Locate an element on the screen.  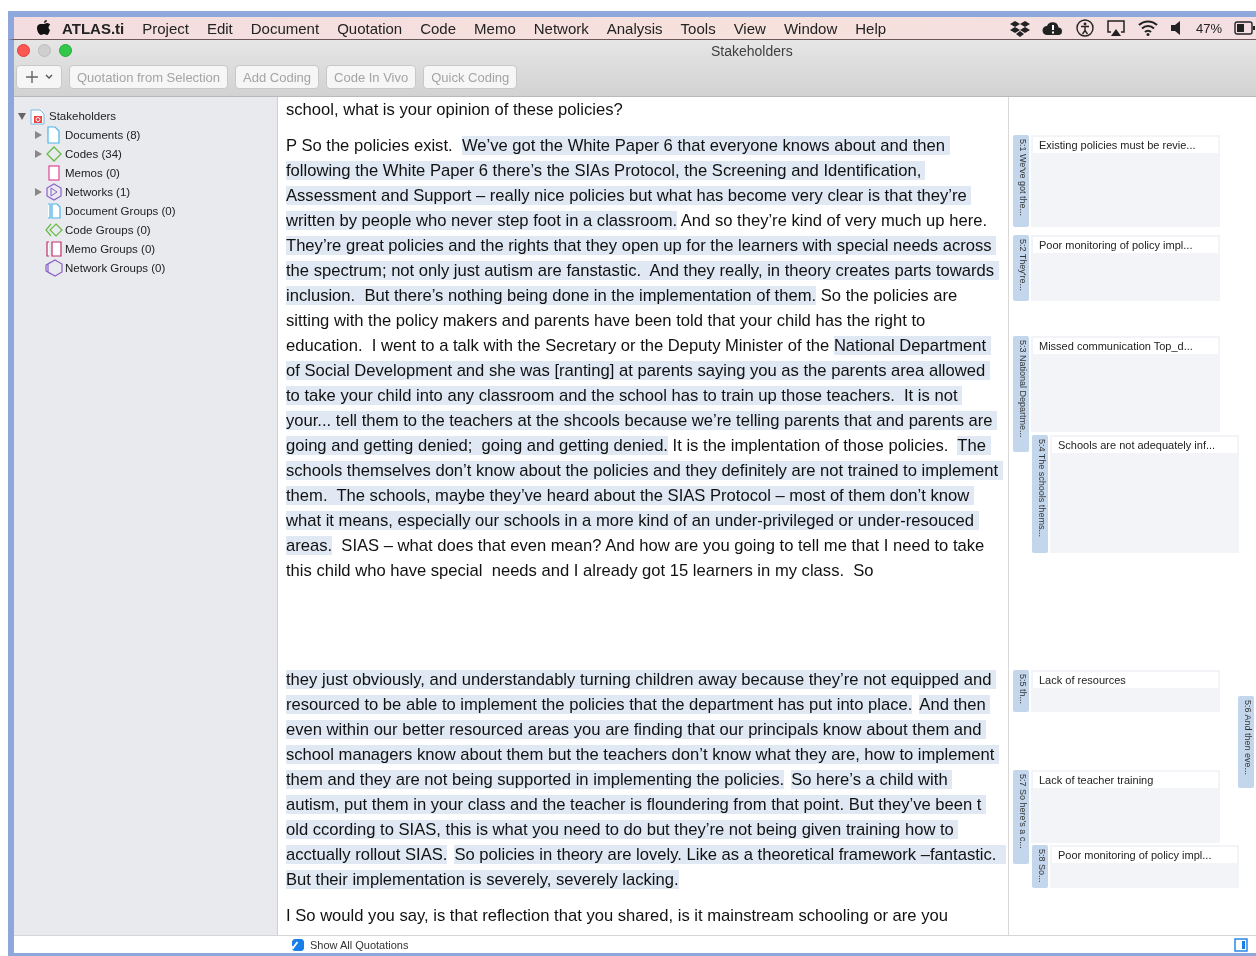
code-card: Lack of teacher training is located at coordinates (1125, 806).